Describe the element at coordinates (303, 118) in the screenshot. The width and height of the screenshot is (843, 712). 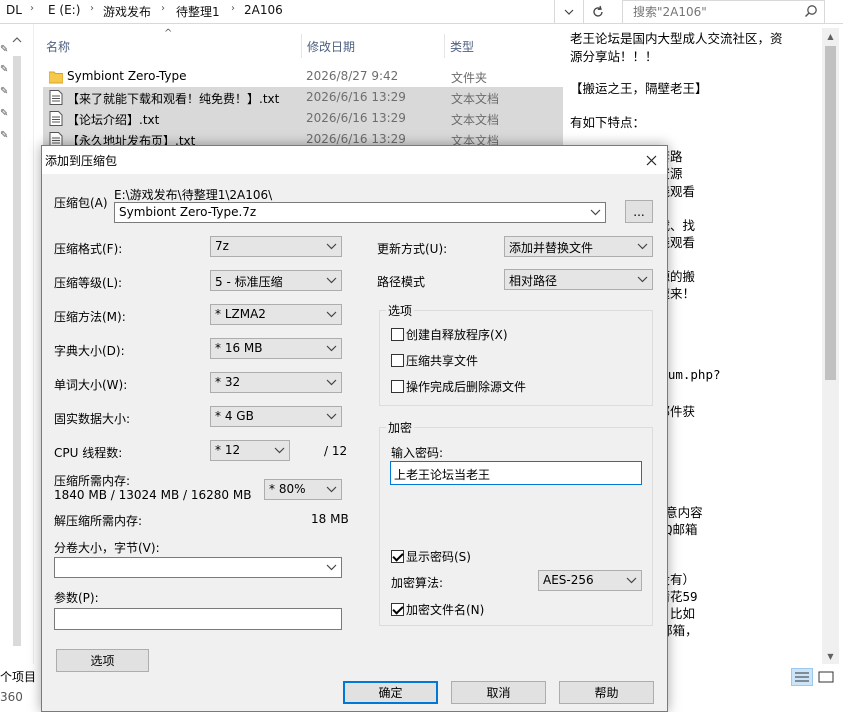
I see `file-row: 【论坛介绍】.txt 2026/6/16 13:29 文本文档` at that location.